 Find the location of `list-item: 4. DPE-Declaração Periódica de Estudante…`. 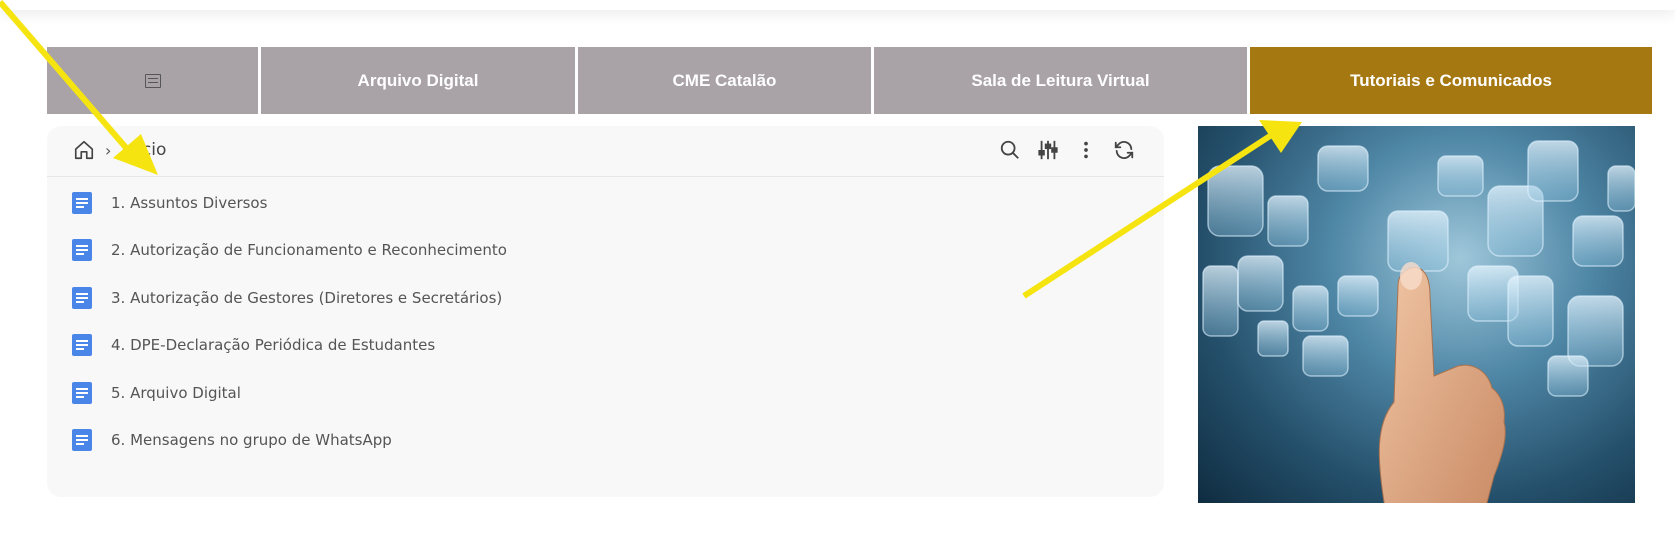

list-item: 4. DPE-Declaração Periódica de Estudante… is located at coordinates (605, 346).